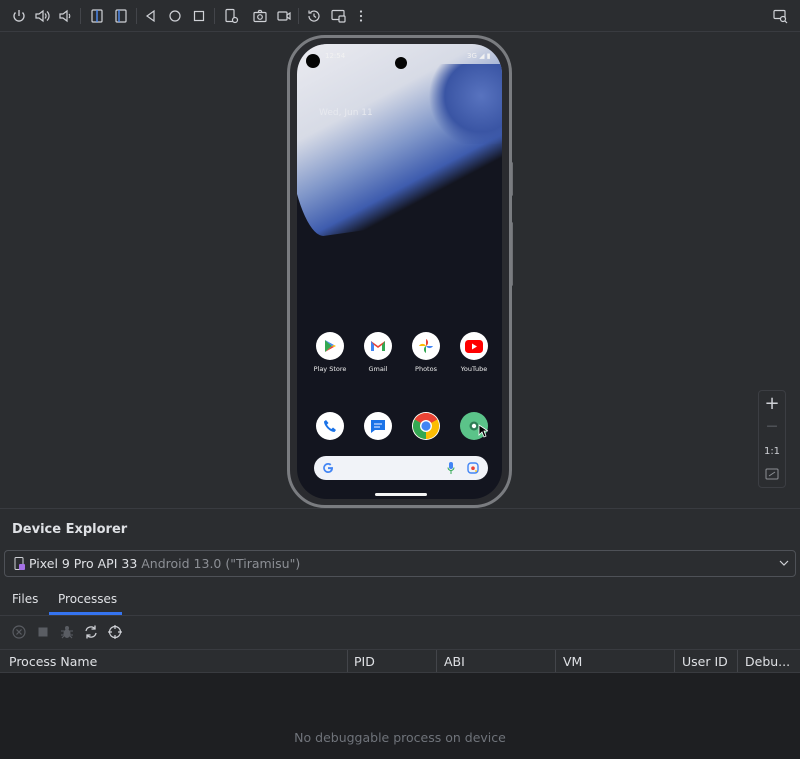  What do you see at coordinates (772, 403) in the screenshot?
I see `zoom-in-button: +` at bounding box center [772, 403].